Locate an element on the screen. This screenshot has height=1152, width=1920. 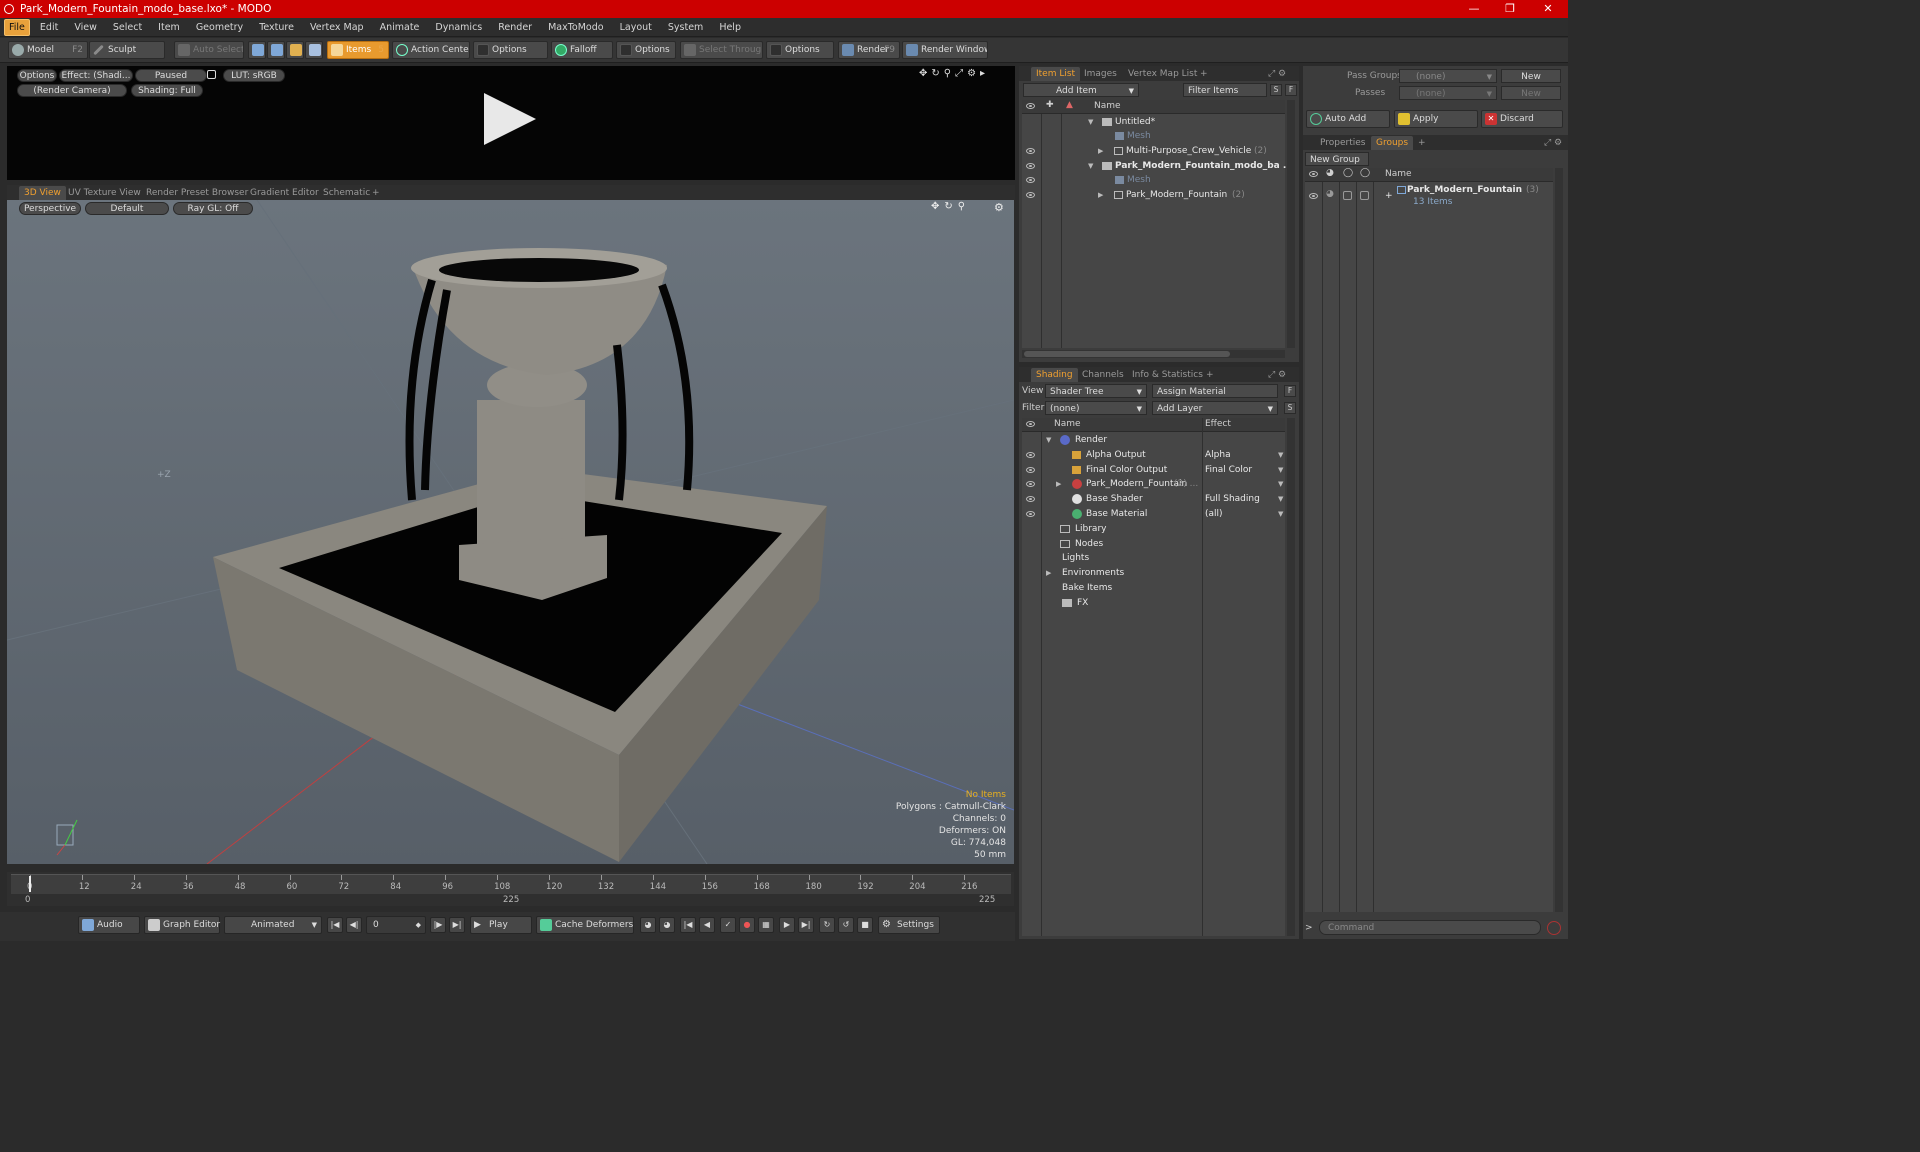
play-icon is located at coordinates (510, 119).